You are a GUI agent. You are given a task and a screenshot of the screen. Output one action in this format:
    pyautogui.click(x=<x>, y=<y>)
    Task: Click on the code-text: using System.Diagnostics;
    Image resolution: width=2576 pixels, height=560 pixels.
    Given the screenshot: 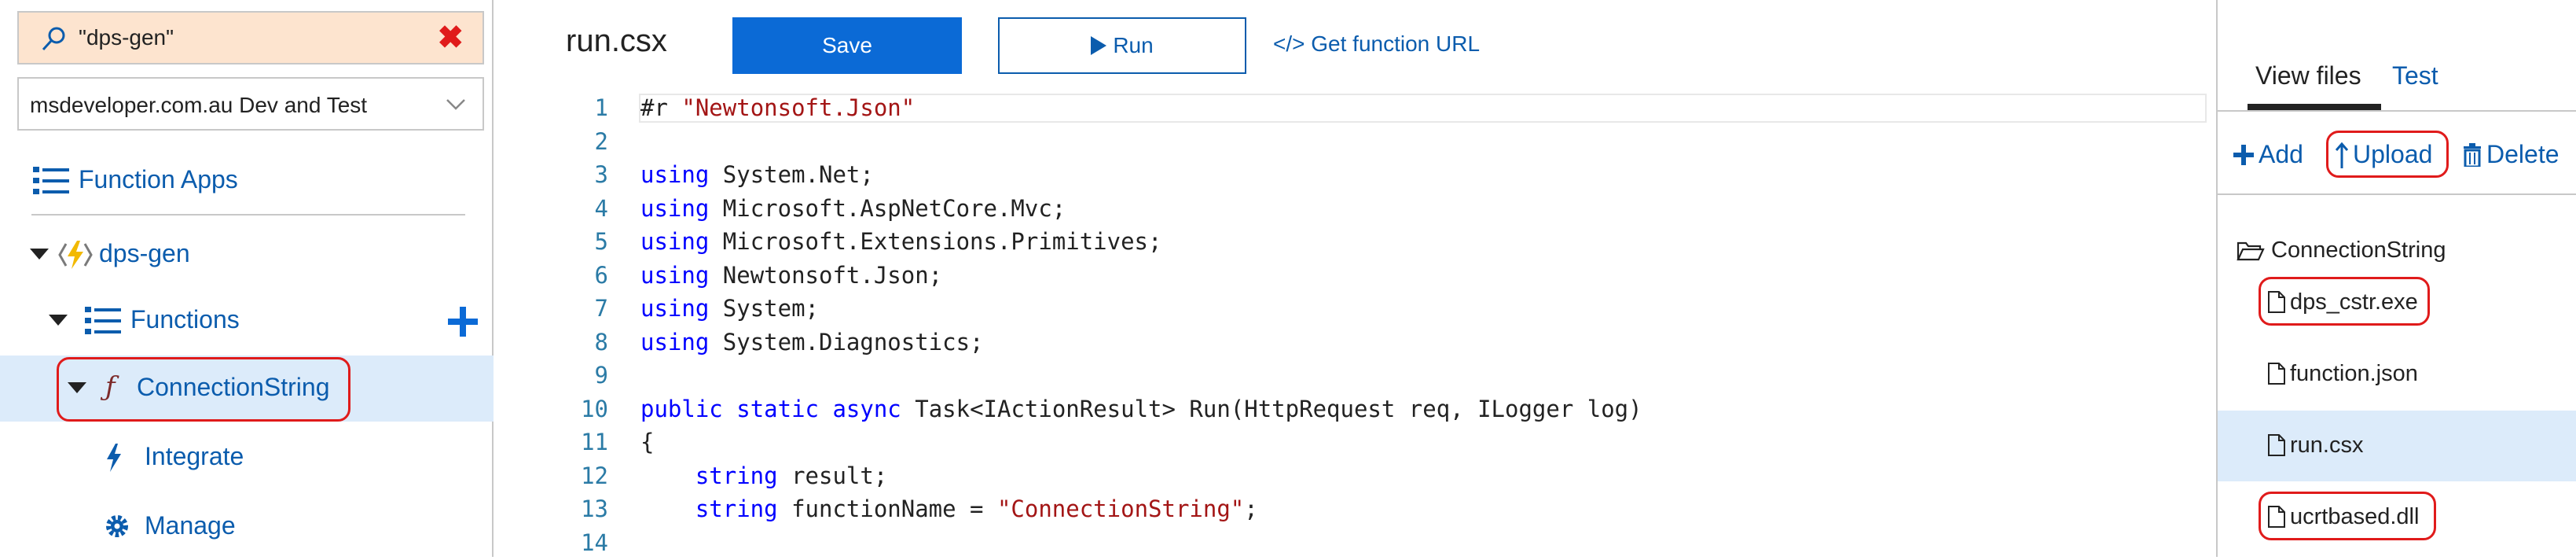 What is the action you would take?
    pyautogui.click(x=812, y=342)
    